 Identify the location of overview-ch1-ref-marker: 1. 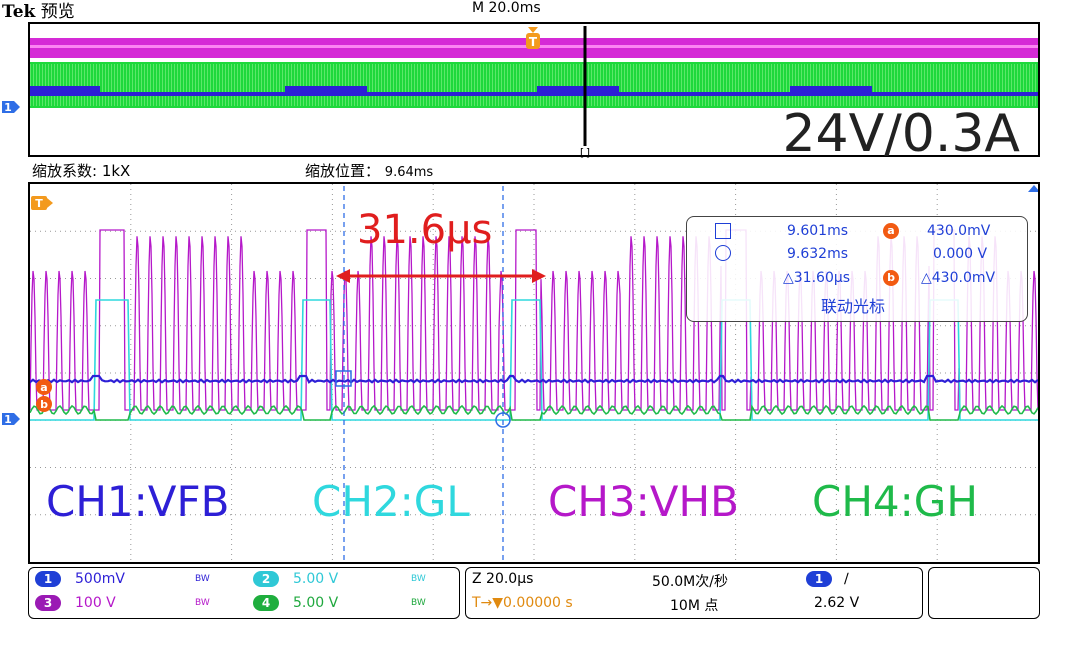
(11, 107).